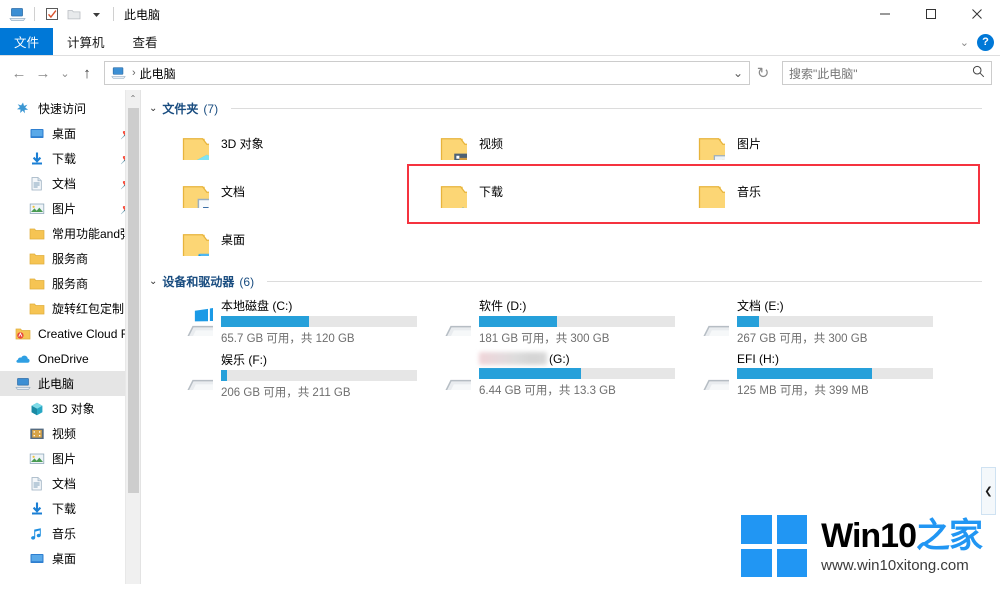 The height and width of the screenshot is (589, 1000). What do you see at coordinates (193, 321) in the screenshot?
I see `windows-drive-icon` at bounding box center [193, 321].